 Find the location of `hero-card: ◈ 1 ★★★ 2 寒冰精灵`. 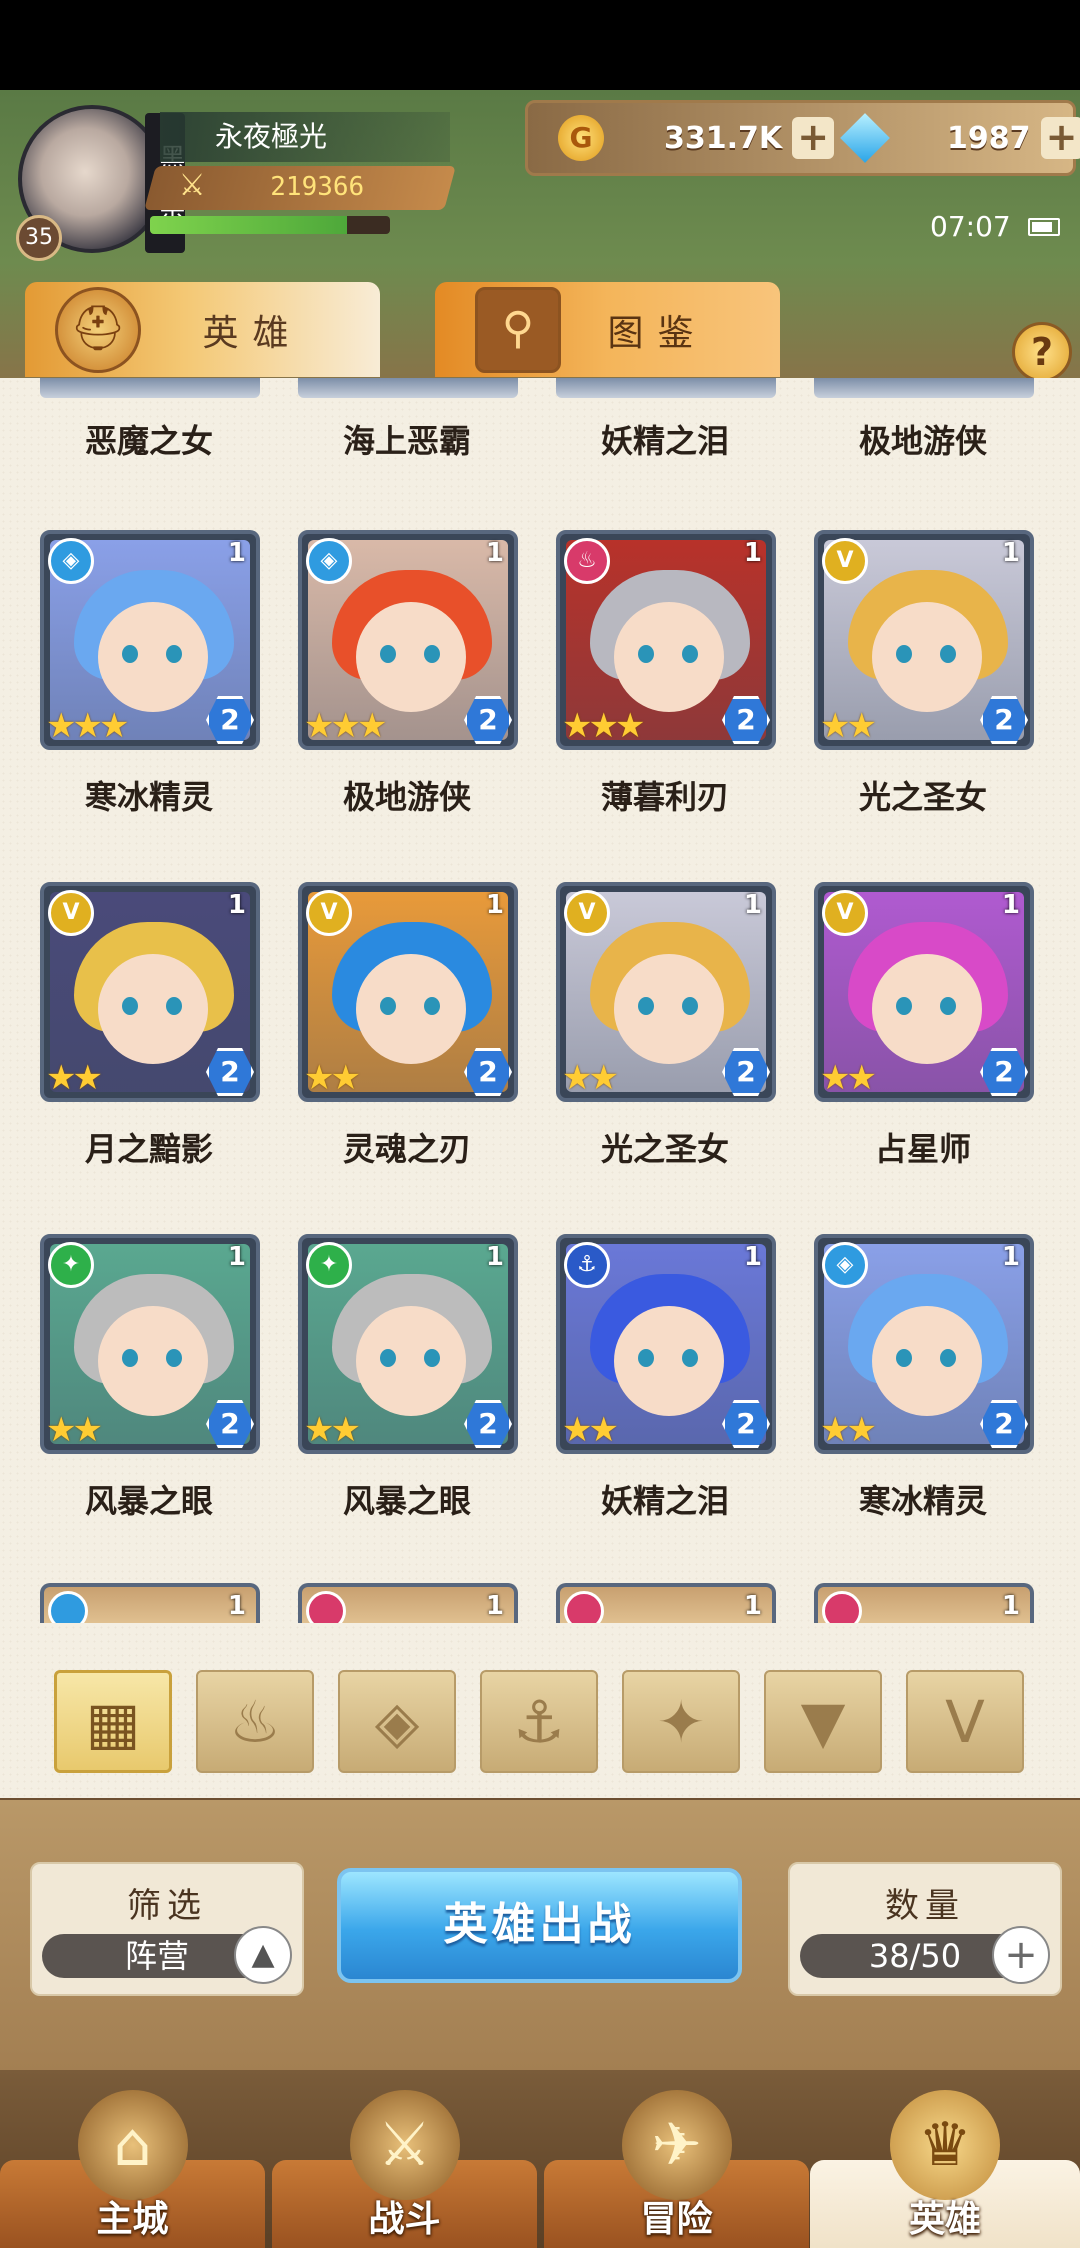

hero-card: ◈ 1 ★★★ 2 寒冰精灵 is located at coordinates (150, 674).